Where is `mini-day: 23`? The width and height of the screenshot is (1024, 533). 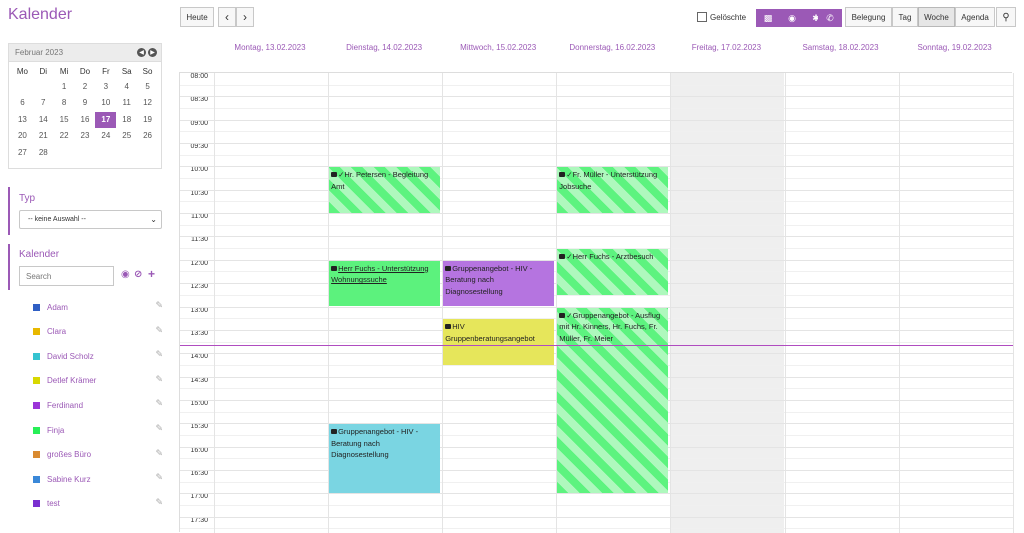 mini-day: 23 is located at coordinates (85, 136).